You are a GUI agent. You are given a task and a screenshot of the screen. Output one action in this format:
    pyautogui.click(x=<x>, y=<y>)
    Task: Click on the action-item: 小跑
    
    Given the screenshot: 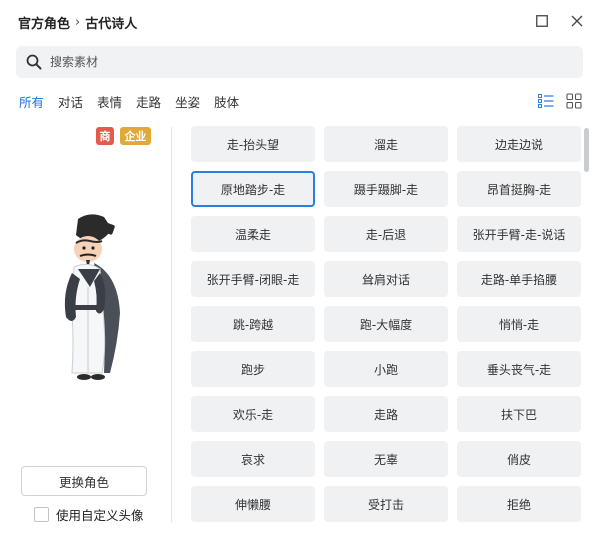 What is the action you would take?
    pyautogui.click(x=386, y=369)
    